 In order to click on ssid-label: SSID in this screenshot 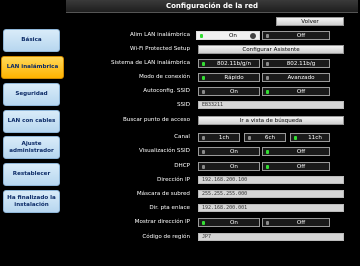, I will do `click(183, 105)`.